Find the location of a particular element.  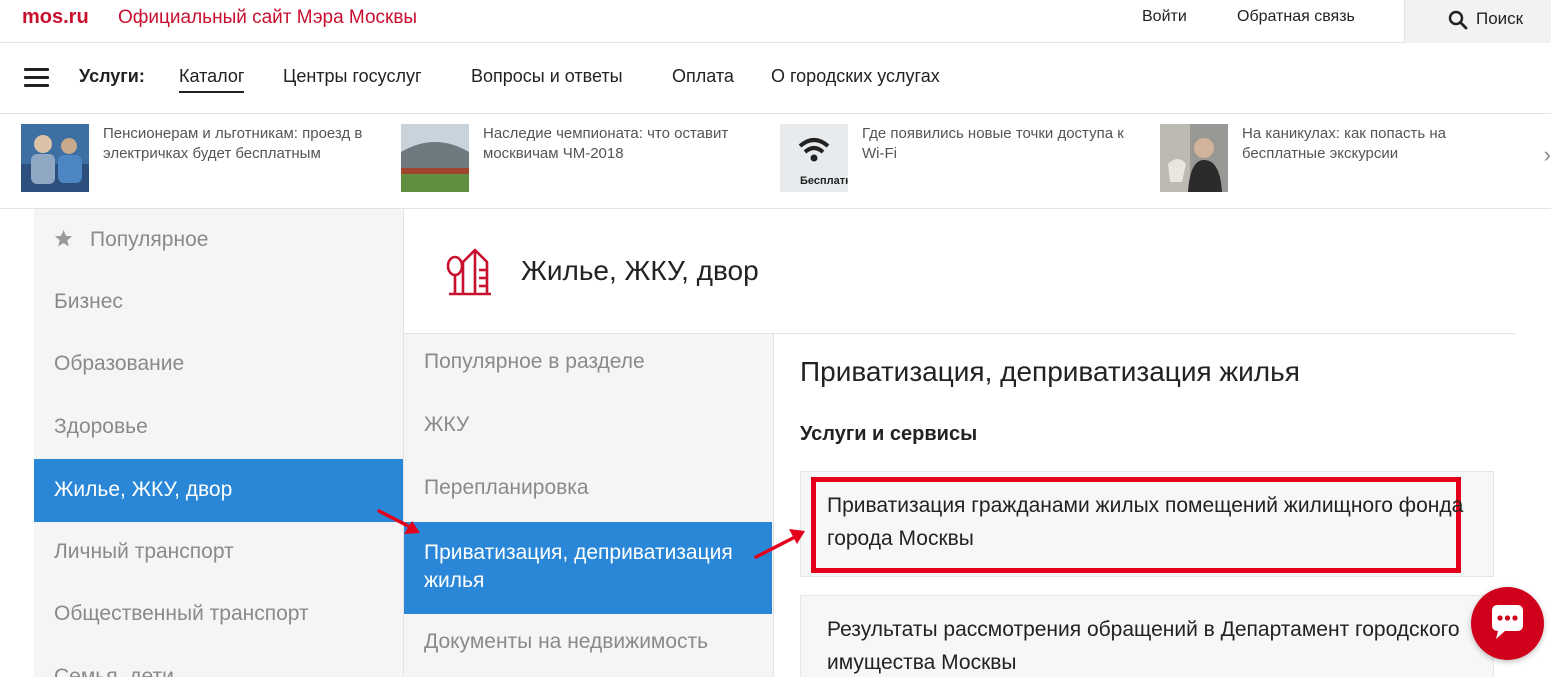

sidebar-item-public-transport: Общественный транспорт is located at coordinates (218, 614).